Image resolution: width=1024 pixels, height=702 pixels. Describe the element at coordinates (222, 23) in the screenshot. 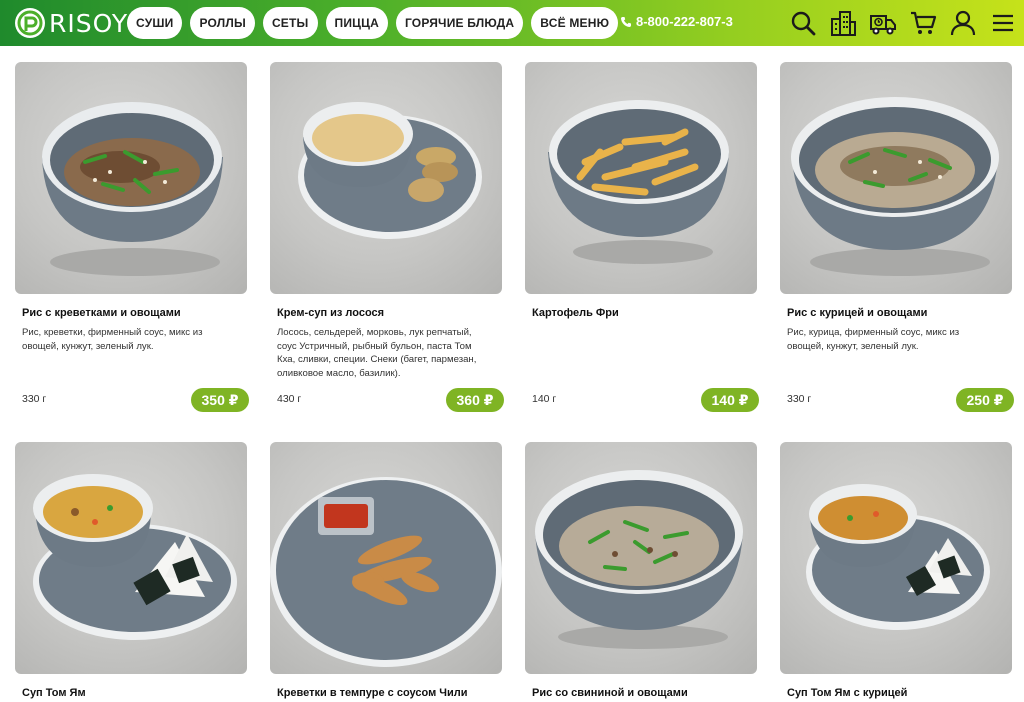

I see `nav-rolls: РОЛЛЫ` at that location.